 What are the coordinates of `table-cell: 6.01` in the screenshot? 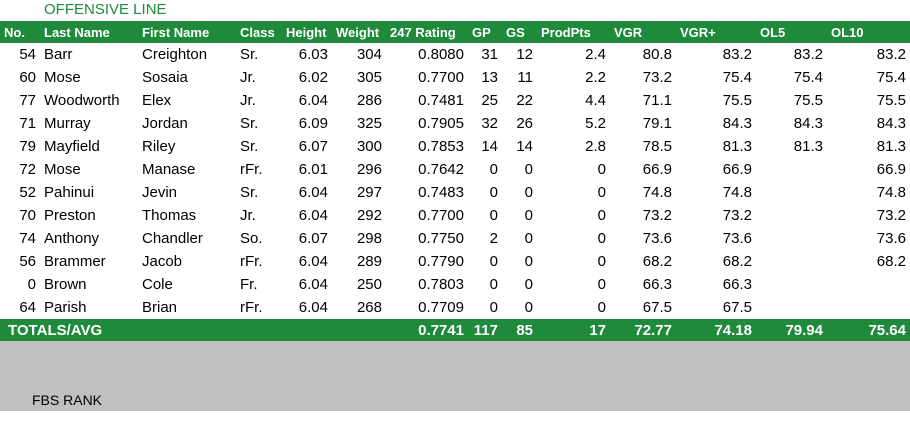 It's located at (313, 169).